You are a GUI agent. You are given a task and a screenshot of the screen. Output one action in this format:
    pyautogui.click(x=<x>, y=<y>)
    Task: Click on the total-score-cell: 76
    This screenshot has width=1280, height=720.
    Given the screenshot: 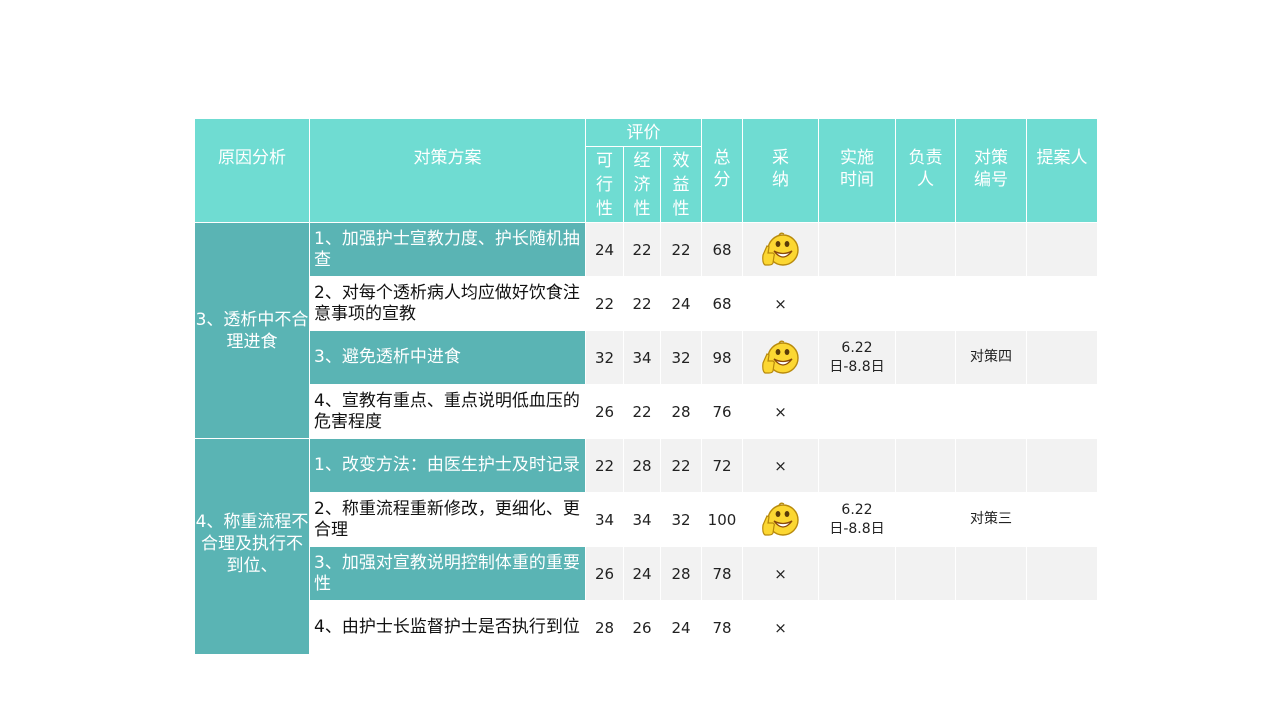 What is the action you would take?
    pyautogui.click(x=722, y=411)
    